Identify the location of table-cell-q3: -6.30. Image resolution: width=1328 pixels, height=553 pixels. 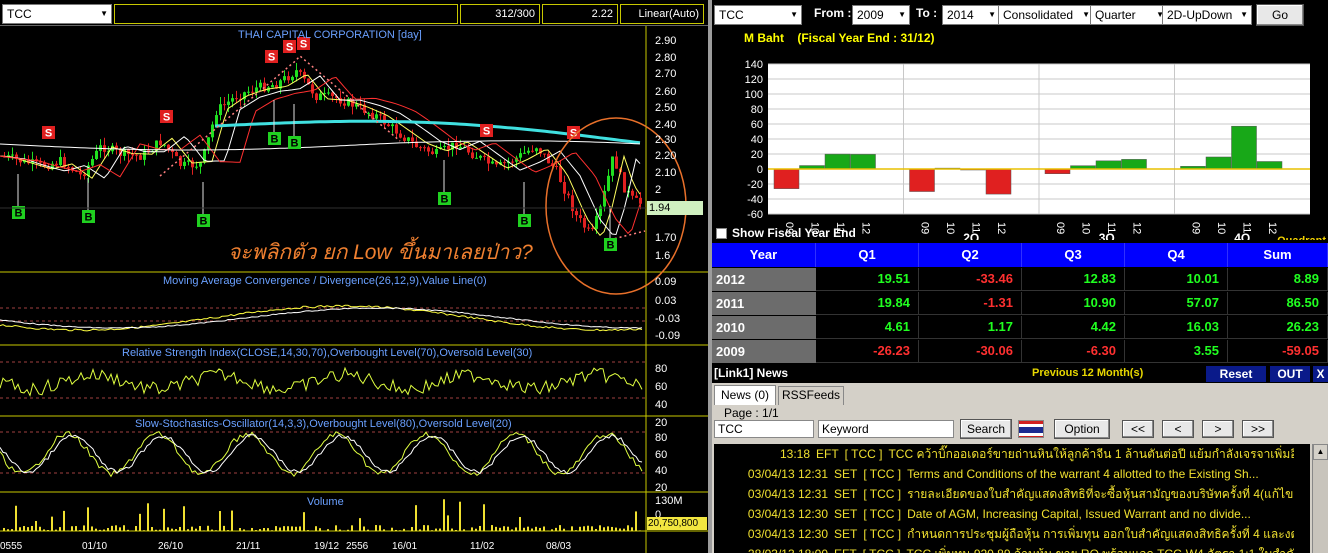
(1073, 351).